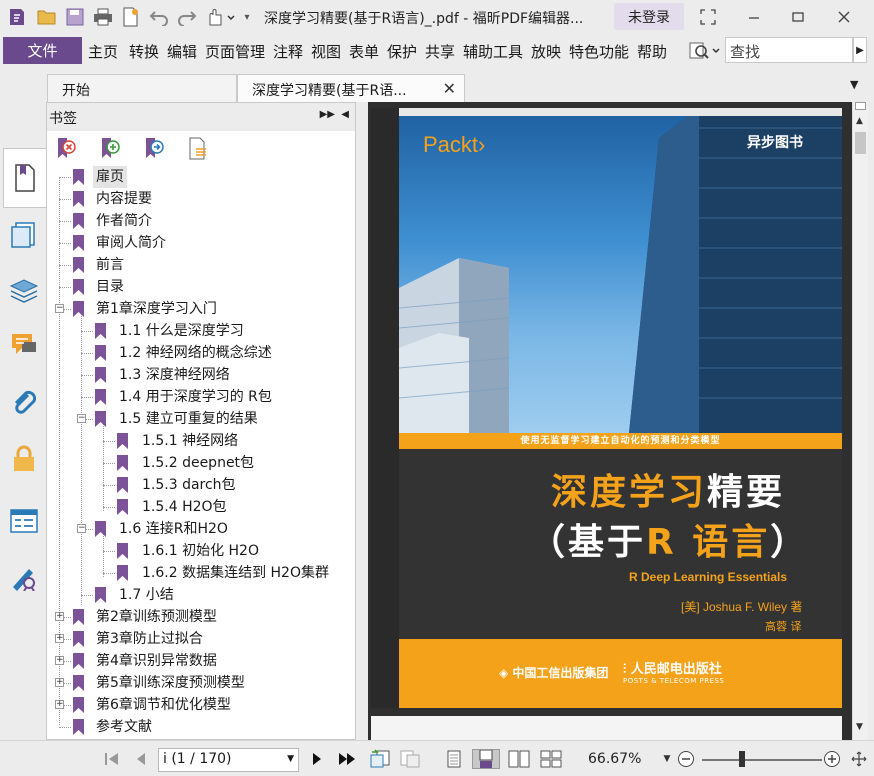 This screenshot has width=874, height=776. Describe the element at coordinates (112, 759) in the screenshot. I see `first-page-icon` at that location.